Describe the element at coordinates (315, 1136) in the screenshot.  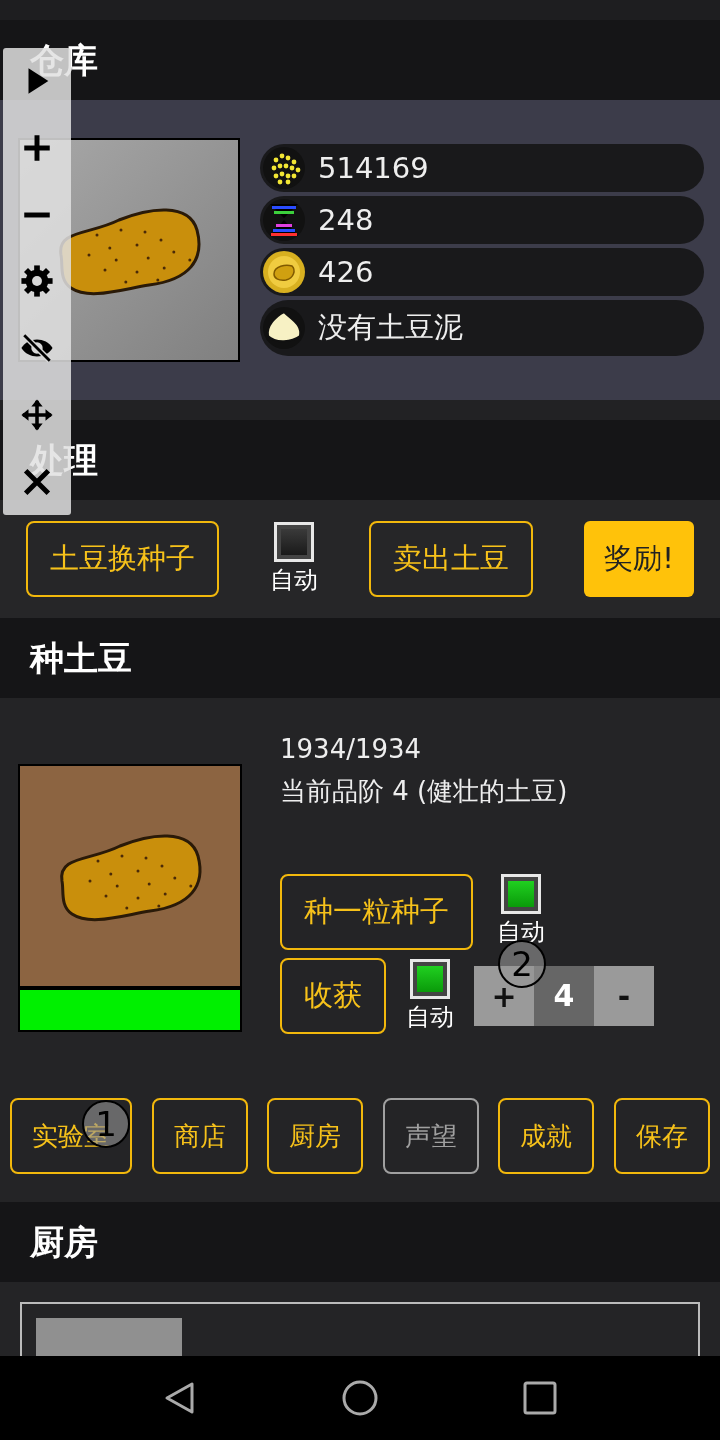
I see `nav-button: 厨房` at that location.